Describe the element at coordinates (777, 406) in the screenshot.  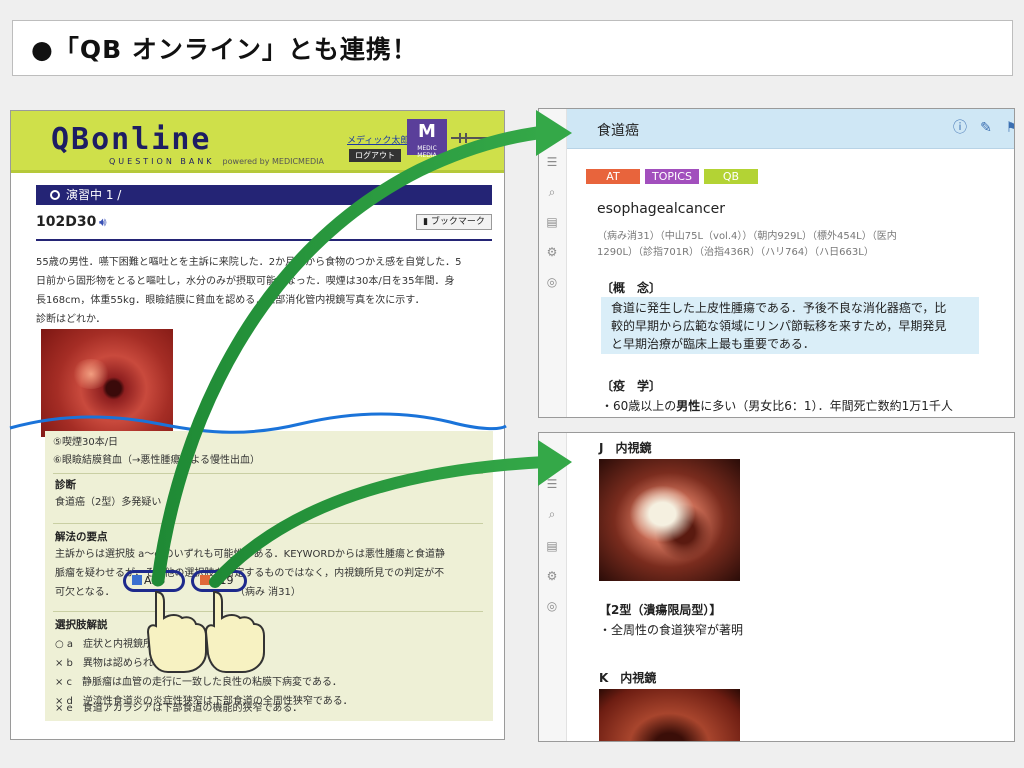
I see `epidemiology-text: ・60歳以上の男性に多い（男女比6：1）．年間死亡数約1万1千人` at that location.